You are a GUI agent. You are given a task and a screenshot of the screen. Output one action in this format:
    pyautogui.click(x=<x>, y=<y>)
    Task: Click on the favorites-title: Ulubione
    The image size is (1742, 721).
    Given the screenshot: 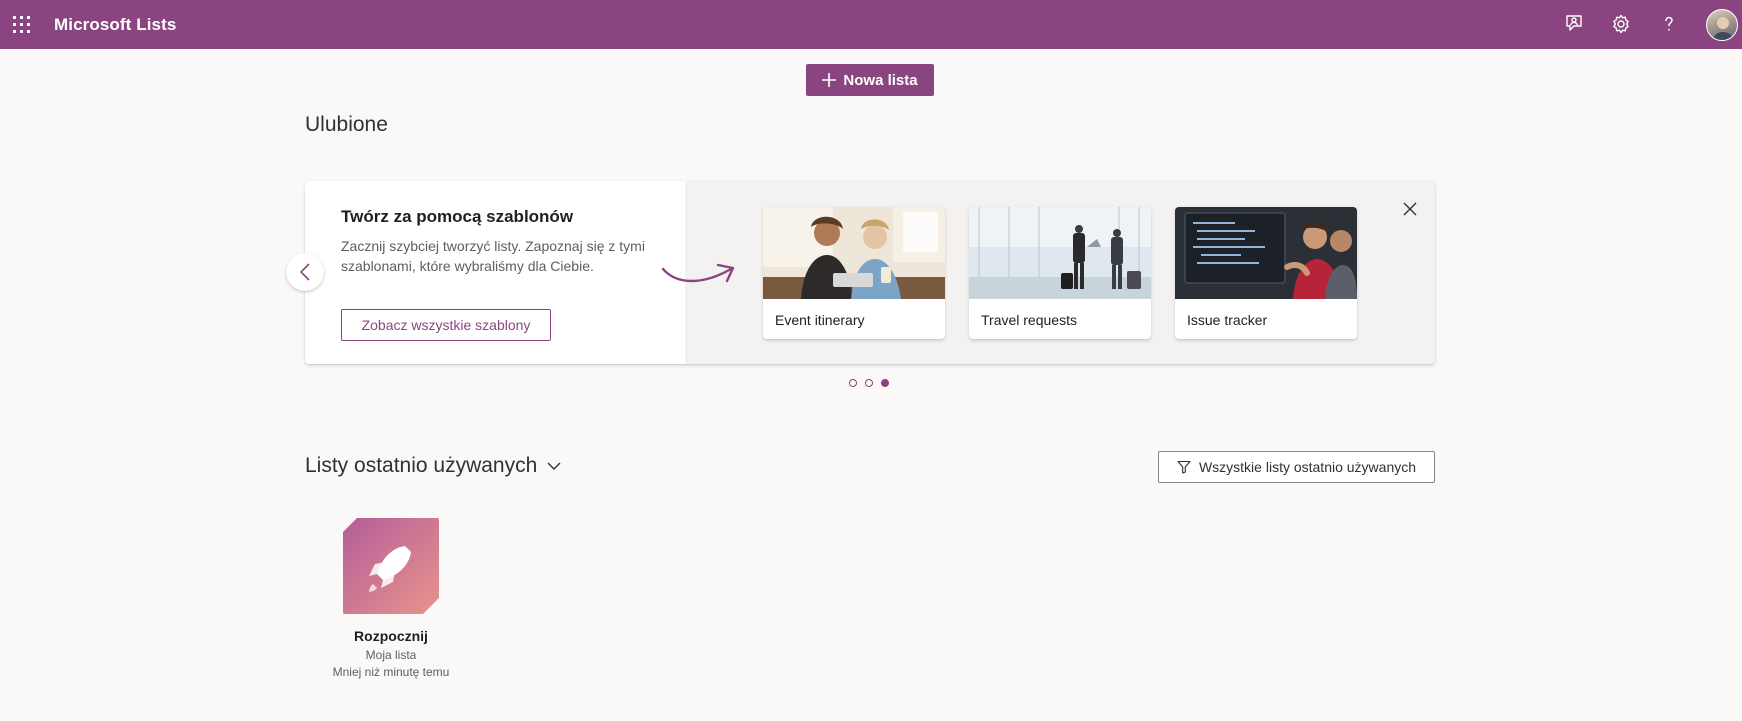 What is the action you would take?
    pyautogui.click(x=346, y=124)
    